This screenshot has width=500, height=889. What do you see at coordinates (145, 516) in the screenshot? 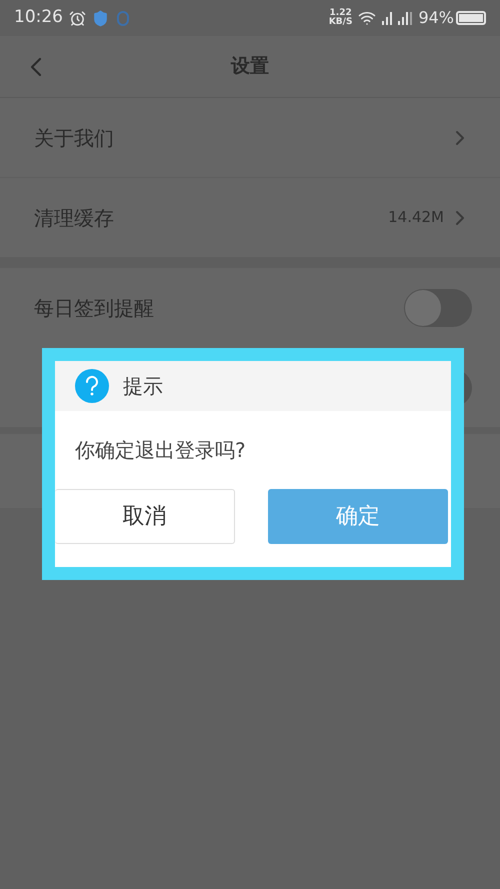
I see `cancel-button: 取消` at bounding box center [145, 516].